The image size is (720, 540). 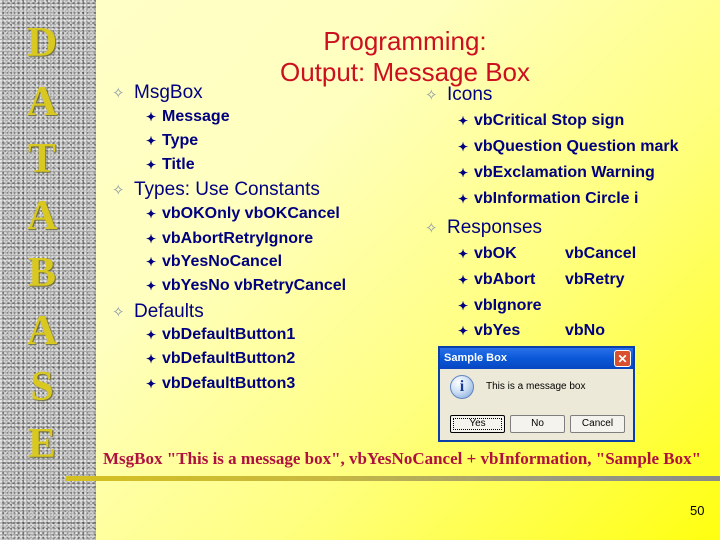 I want to click on list-item: ✦ vbDefaultButton1, so click(x=221, y=334).